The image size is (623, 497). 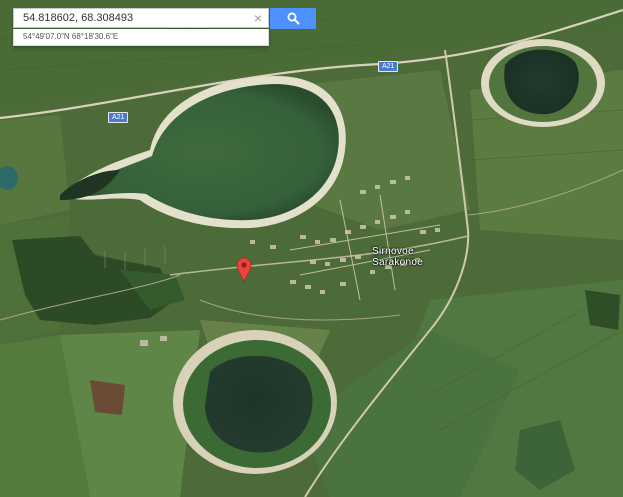 I want to click on town-label-line: Sirnovoe, so click(x=393, y=251).